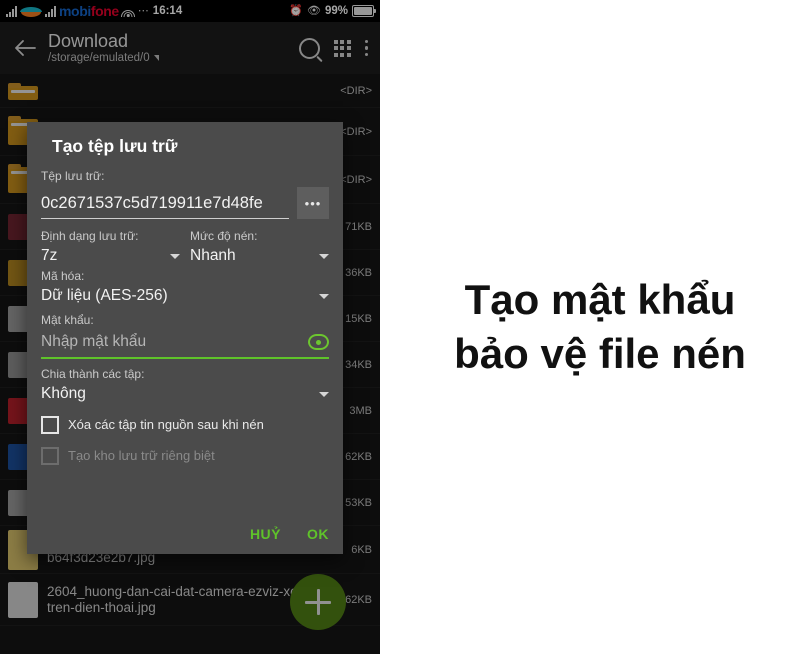 The width and height of the screenshot is (800, 654). What do you see at coordinates (318, 534) in the screenshot?
I see `ok-button: OK` at bounding box center [318, 534].